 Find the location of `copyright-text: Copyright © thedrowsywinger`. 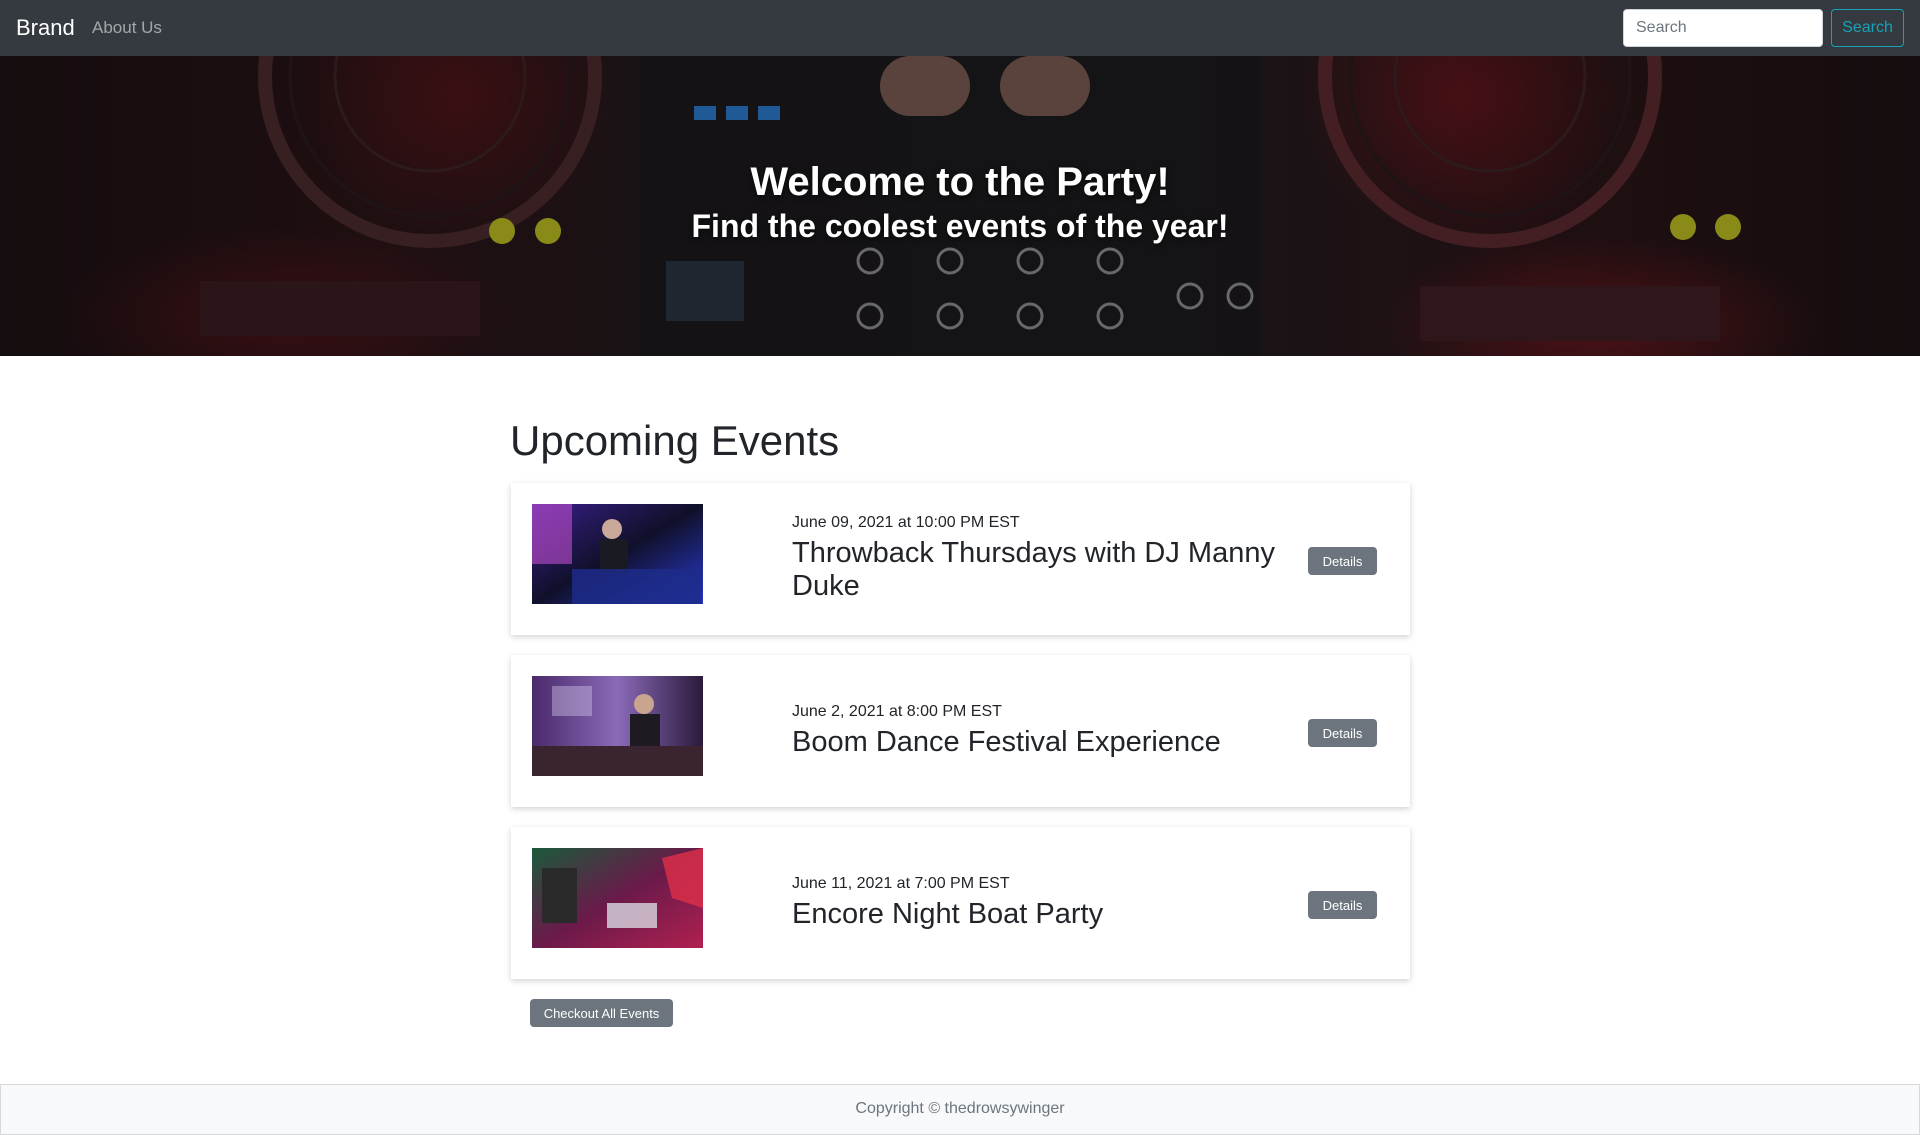

copyright-text: Copyright © thedrowsywinger is located at coordinates (960, 1108).